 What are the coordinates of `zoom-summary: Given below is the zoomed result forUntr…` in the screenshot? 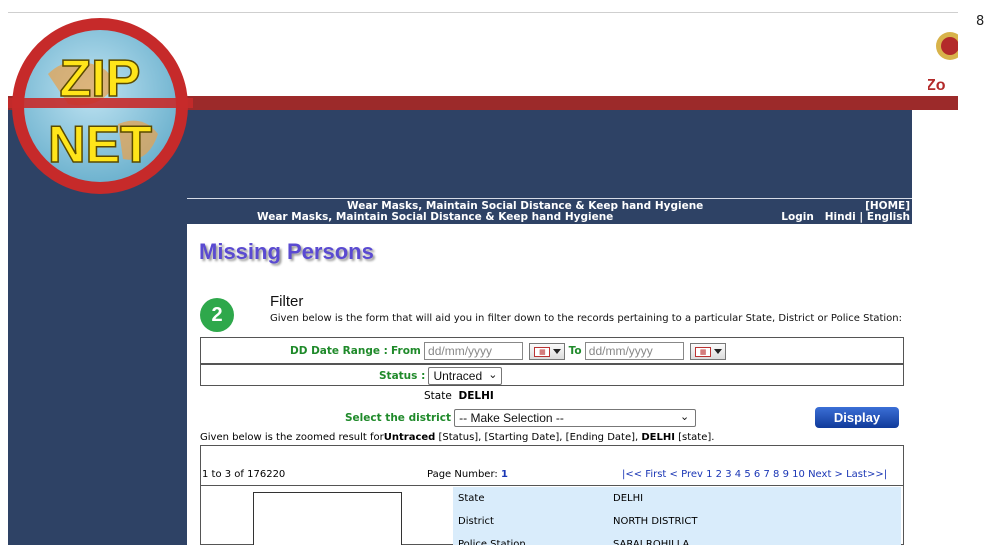 It's located at (457, 437).